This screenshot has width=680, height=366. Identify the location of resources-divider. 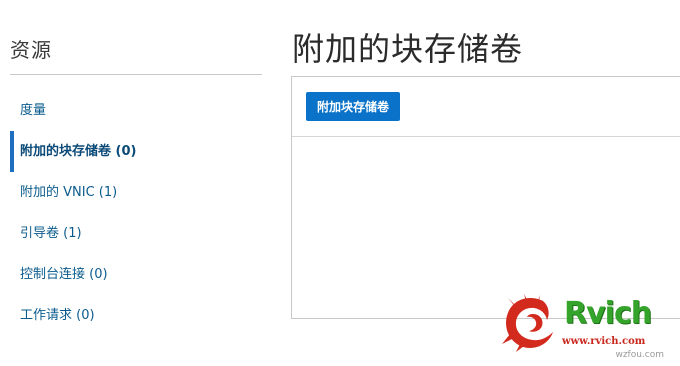
(136, 74).